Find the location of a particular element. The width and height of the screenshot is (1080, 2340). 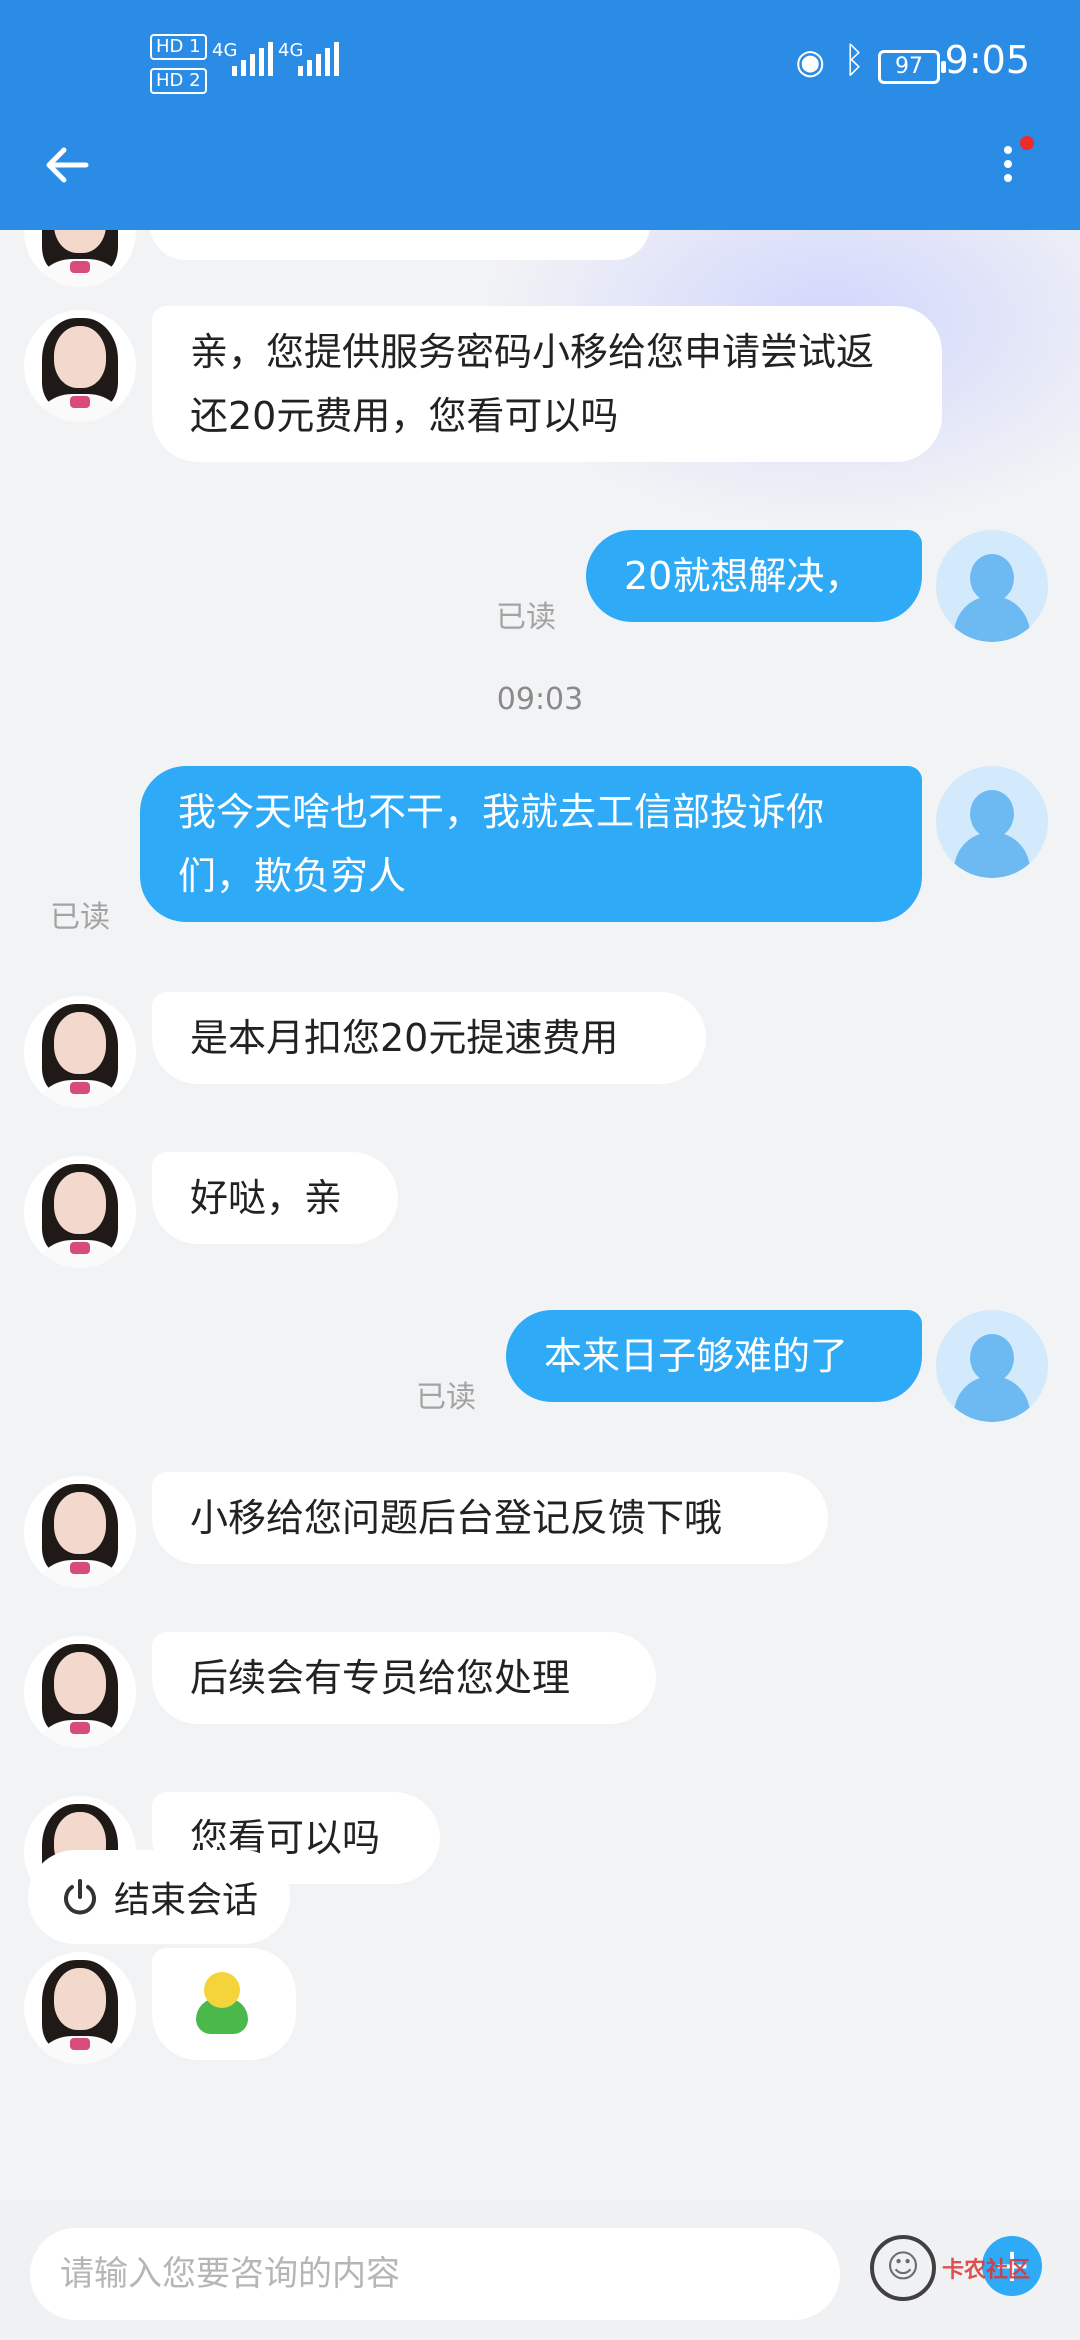

message-bubble-agent: 后续会有专员给您处理 is located at coordinates (404, 1678).